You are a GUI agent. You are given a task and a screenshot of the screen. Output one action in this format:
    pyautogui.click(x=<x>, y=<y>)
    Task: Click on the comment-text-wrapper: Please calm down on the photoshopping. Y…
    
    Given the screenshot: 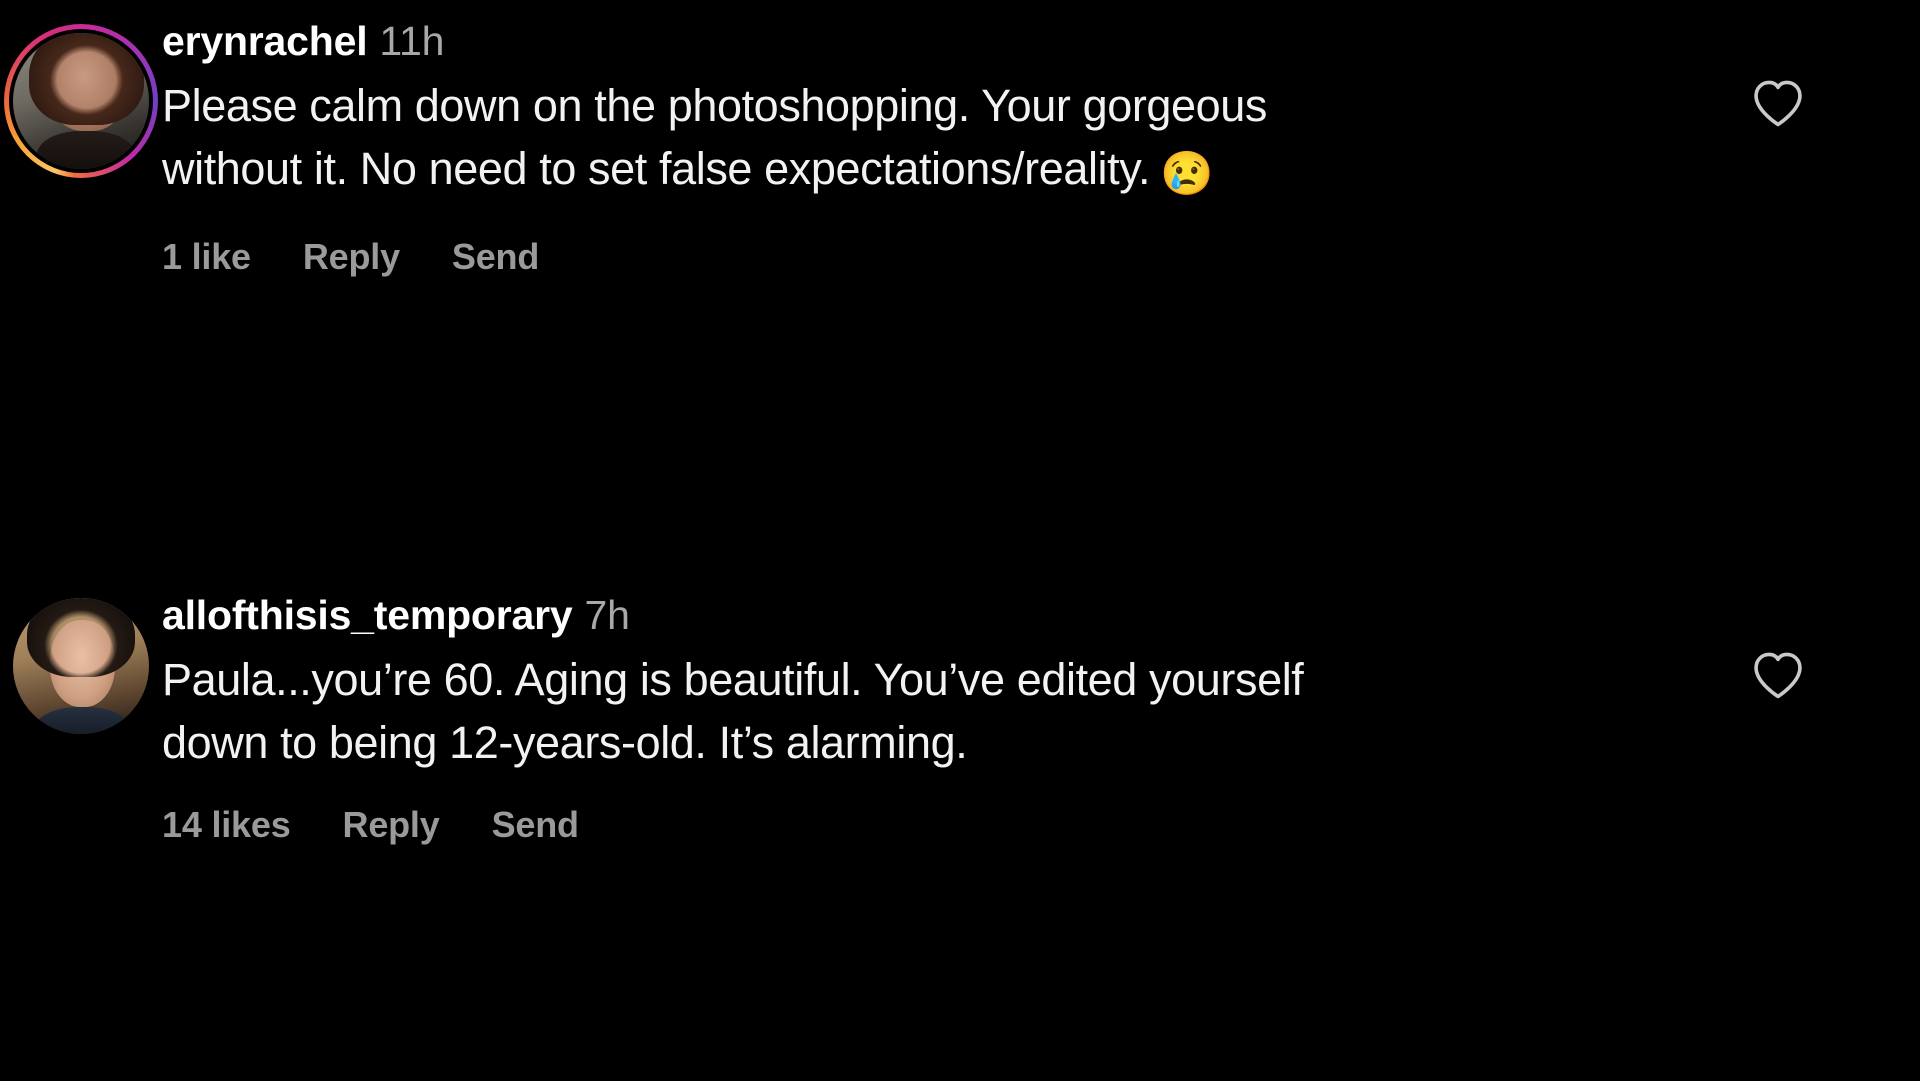 What is the action you would take?
    pyautogui.click(x=757, y=140)
    